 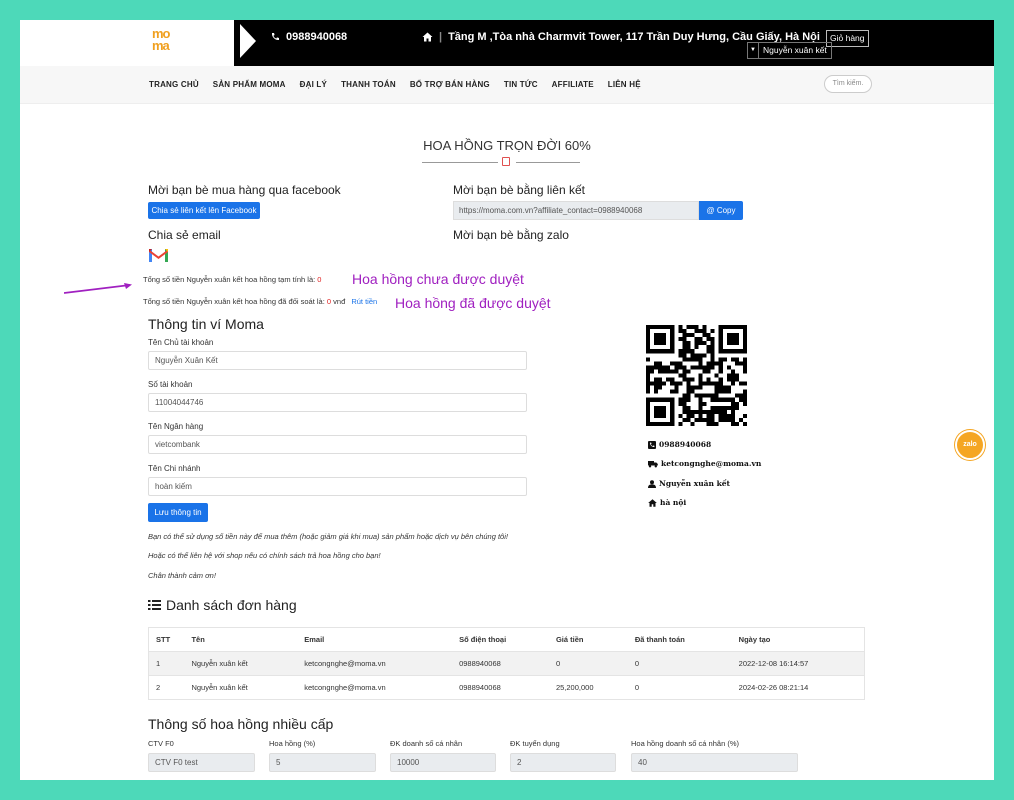 What do you see at coordinates (337, 486) in the screenshot?
I see `branch-field: hoàn kiếm` at bounding box center [337, 486].